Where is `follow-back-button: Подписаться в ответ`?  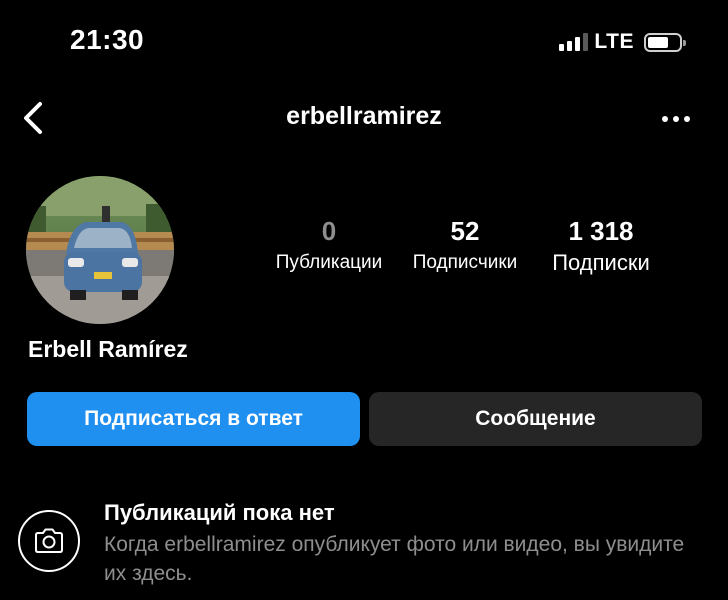
follow-back-button: Подписаться в ответ is located at coordinates (193, 419).